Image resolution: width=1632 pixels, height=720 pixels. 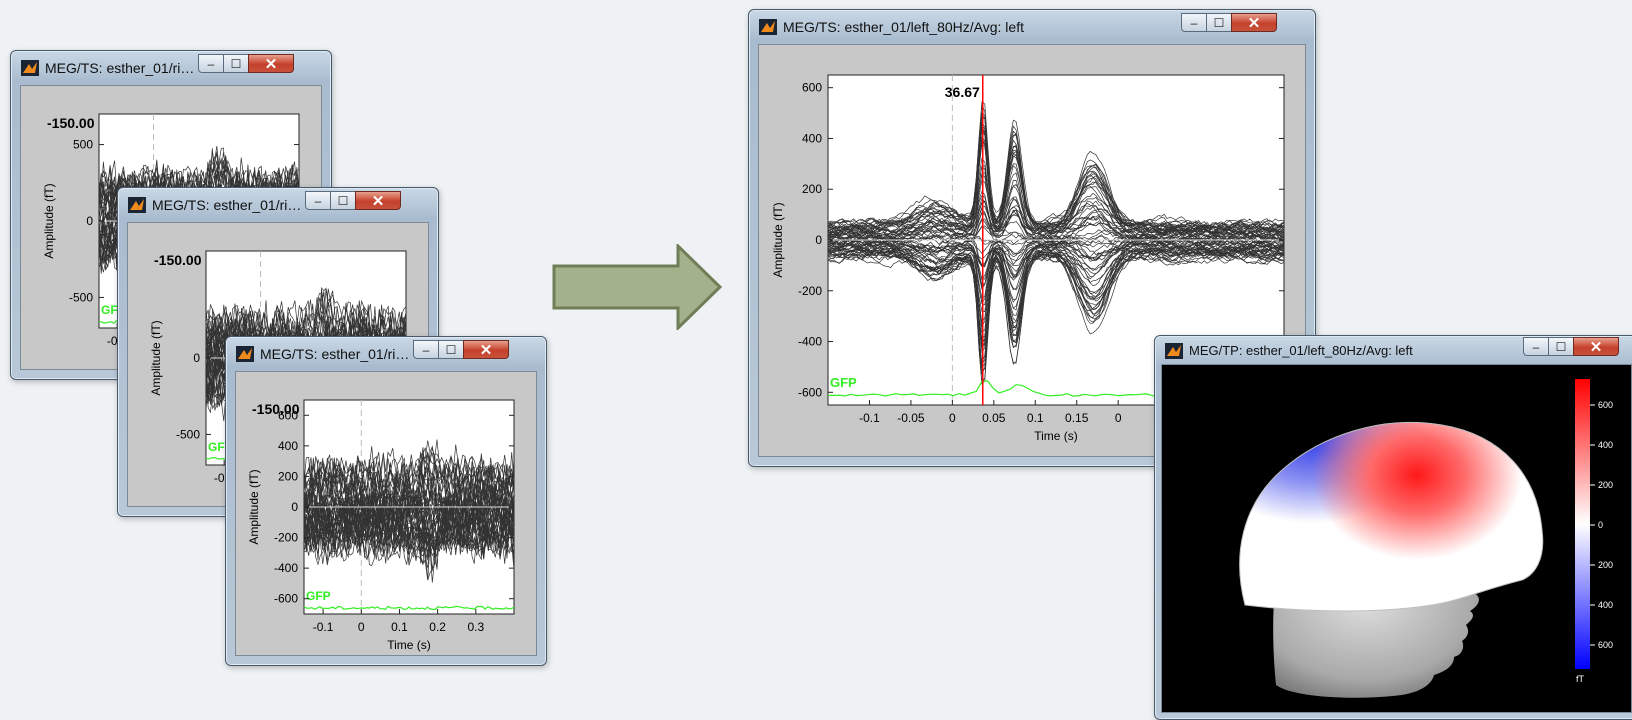 What do you see at coordinates (1600, 525) in the screenshot?
I see `colorbar-tick-label: 0` at bounding box center [1600, 525].